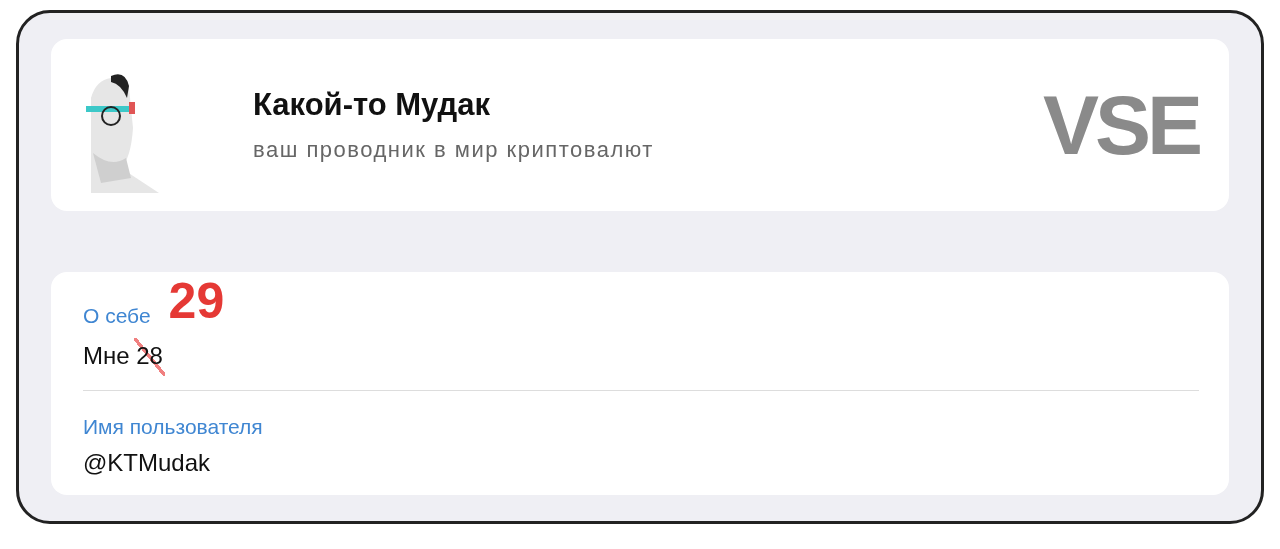 This screenshot has height=549, width=1280. What do you see at coordinates (107, 356) in the screenshot?
I see `field-value: Мне` at bounding box center [107, 356].